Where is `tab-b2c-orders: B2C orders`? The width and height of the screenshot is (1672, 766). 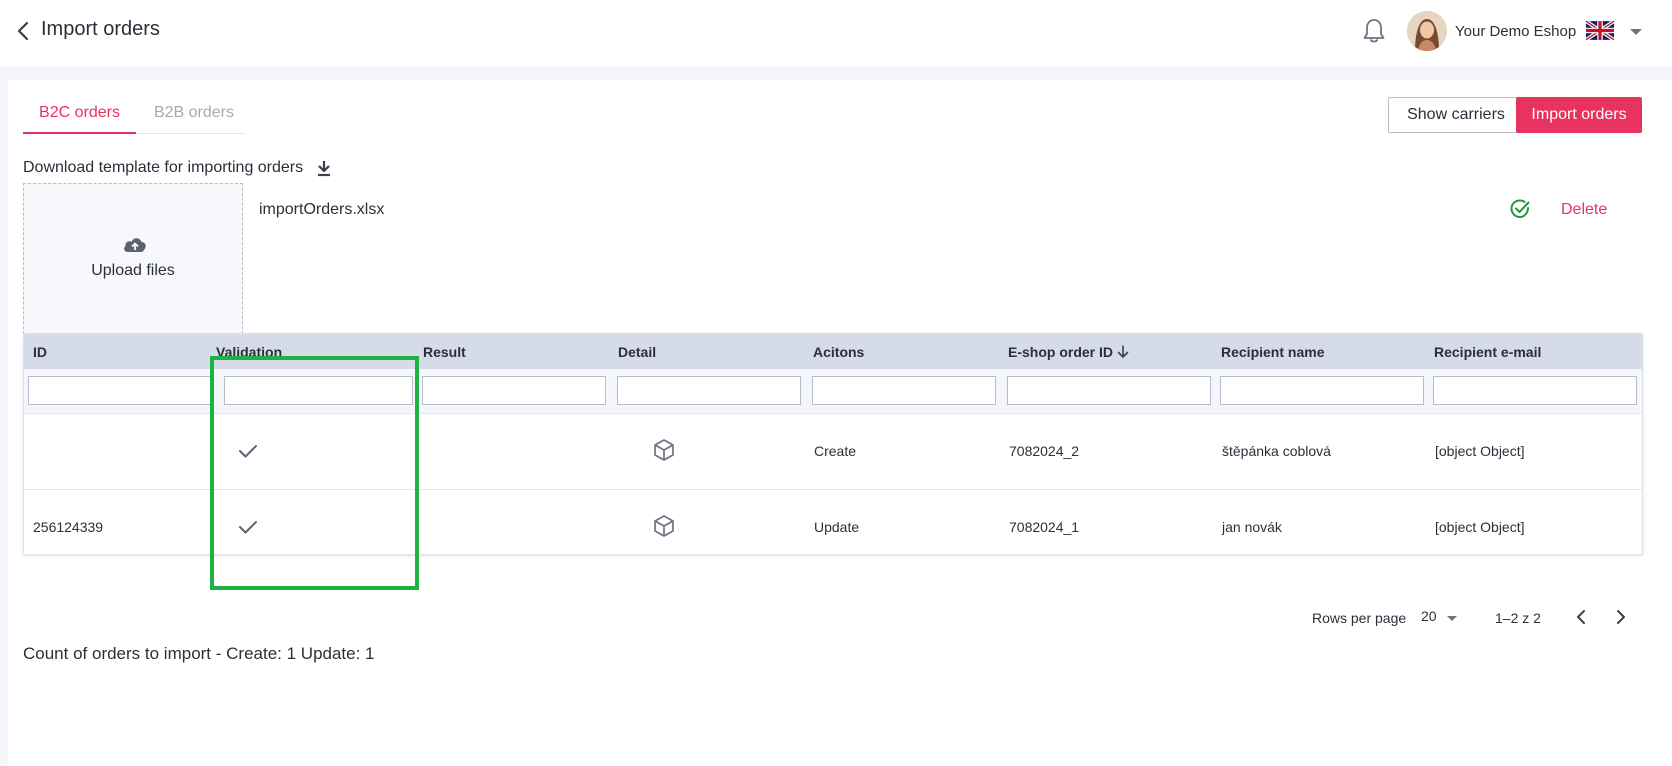
tab-b2c-orders: B2C orders is located at coordinates (79, 115).